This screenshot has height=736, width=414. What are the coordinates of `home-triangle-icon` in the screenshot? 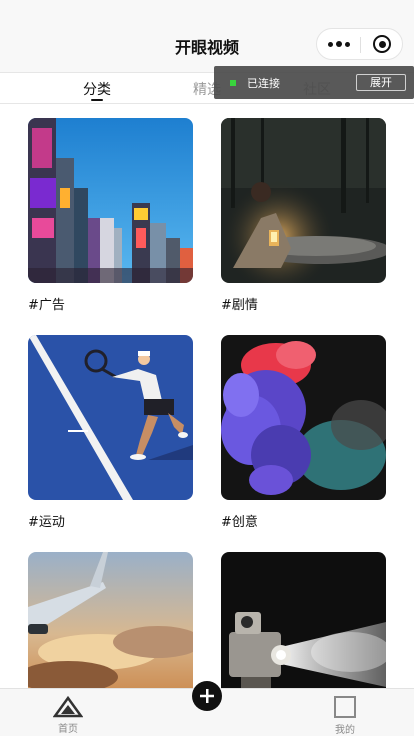 It's located at (68, 707).